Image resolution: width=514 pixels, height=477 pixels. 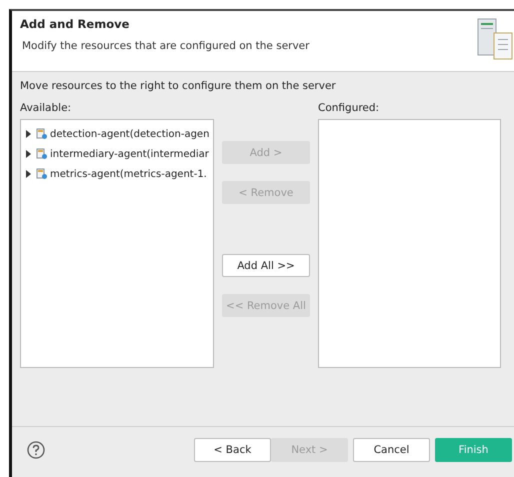 I want to click on available-label: Available:, so click(x=46, y=109).